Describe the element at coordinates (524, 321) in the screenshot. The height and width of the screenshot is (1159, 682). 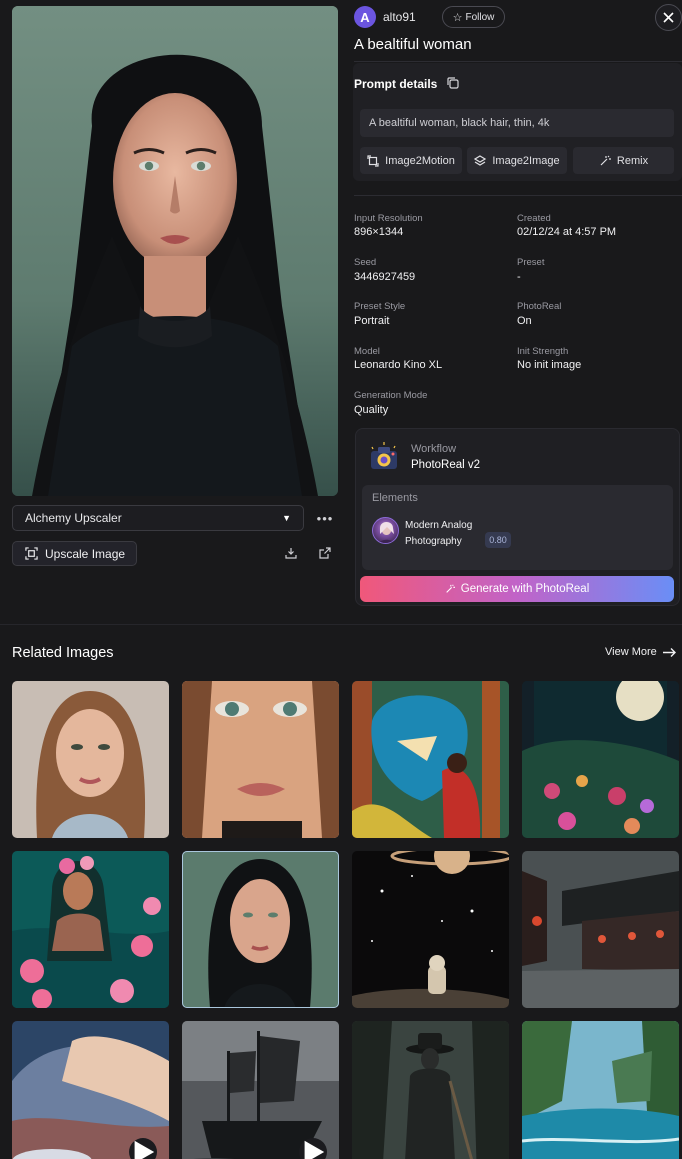
I see `photoreal-value: On` at that location.